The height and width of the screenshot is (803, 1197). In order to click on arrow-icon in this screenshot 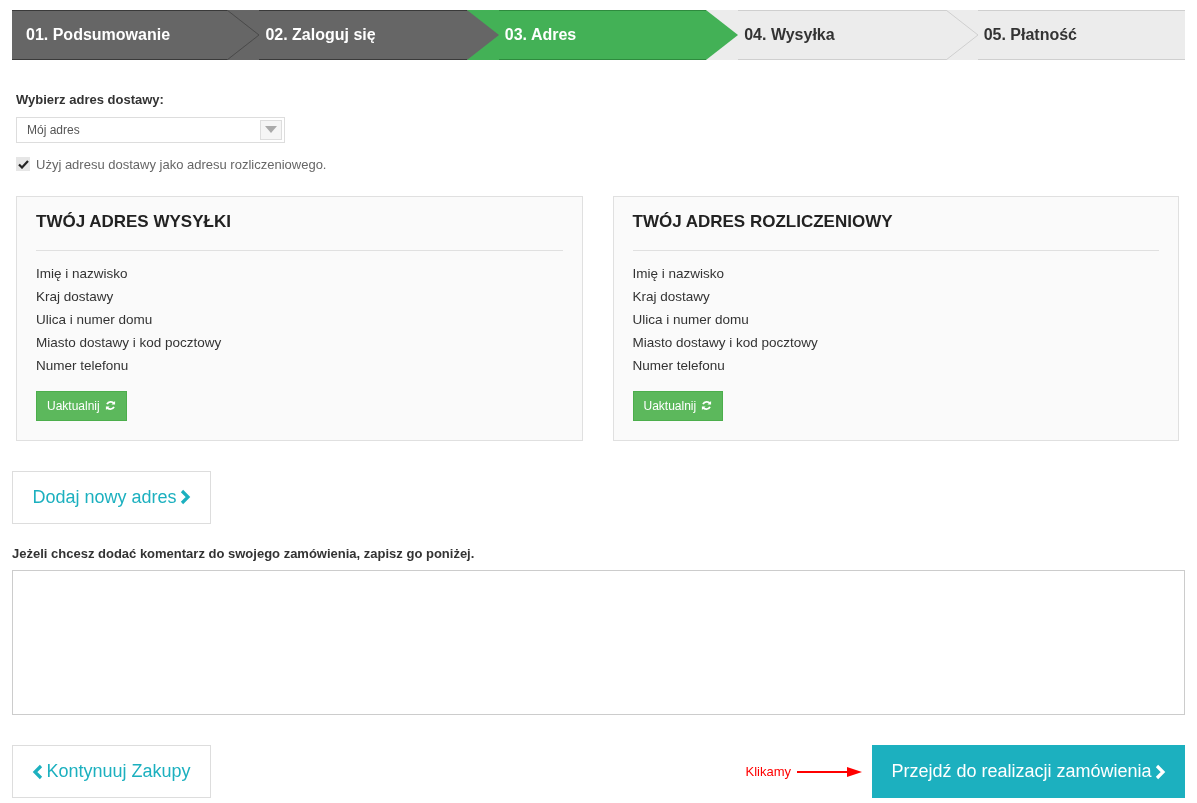, I will do `click(829, 771)`.